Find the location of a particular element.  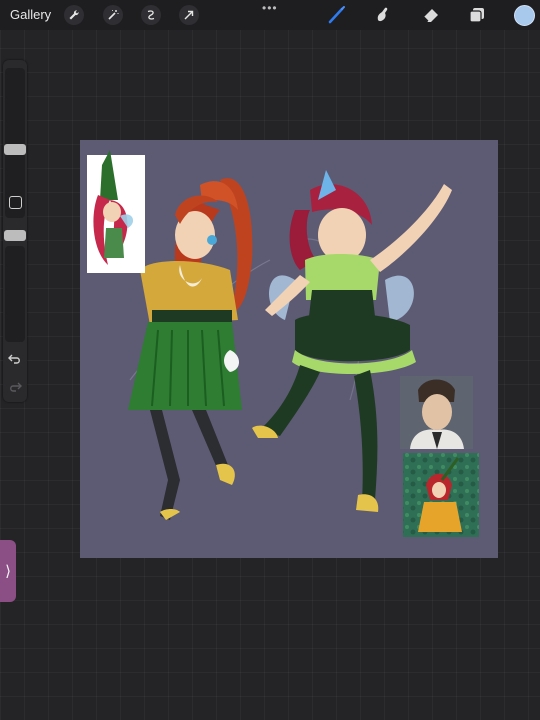

redo-icon is located at coordinates (15, 386).